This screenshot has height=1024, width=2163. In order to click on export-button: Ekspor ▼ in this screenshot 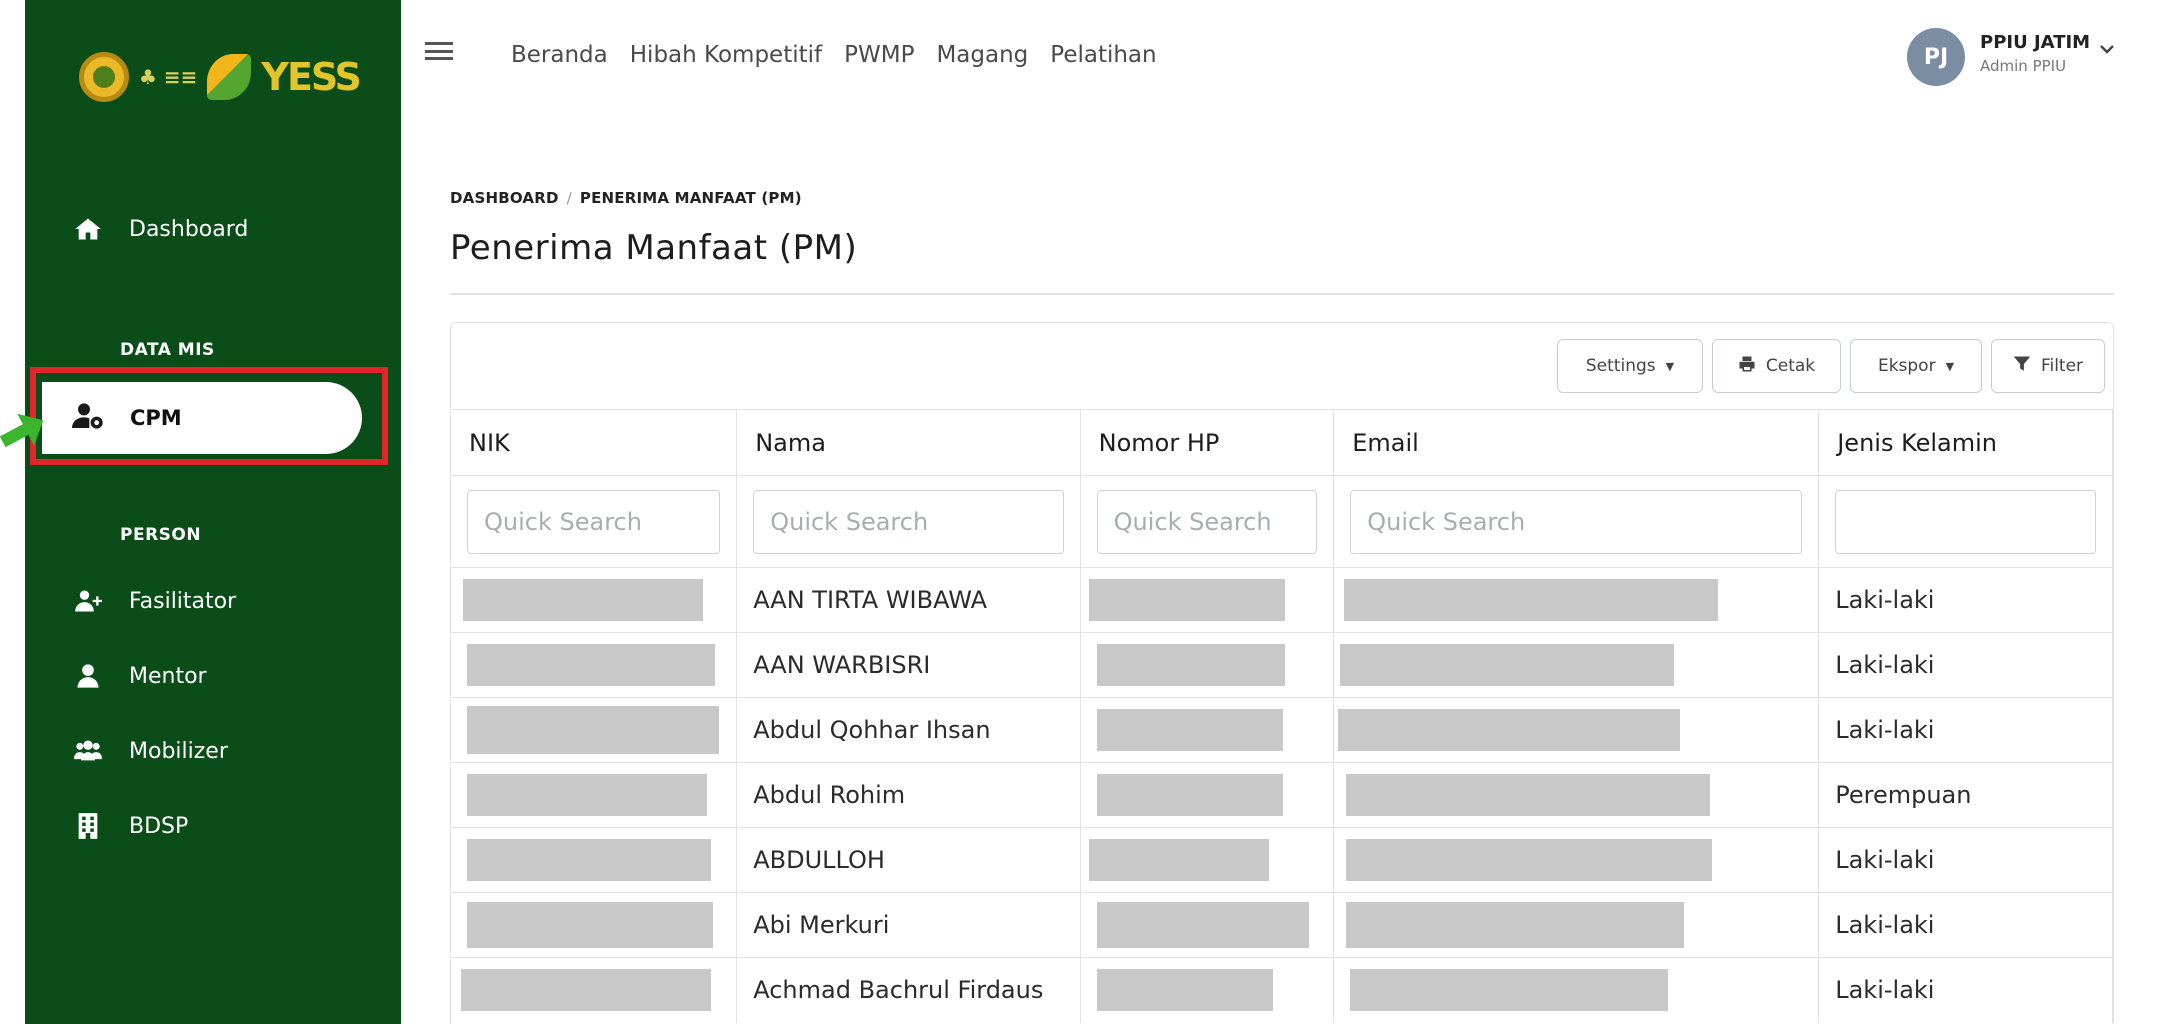, I will do `click(1916, 366)`.